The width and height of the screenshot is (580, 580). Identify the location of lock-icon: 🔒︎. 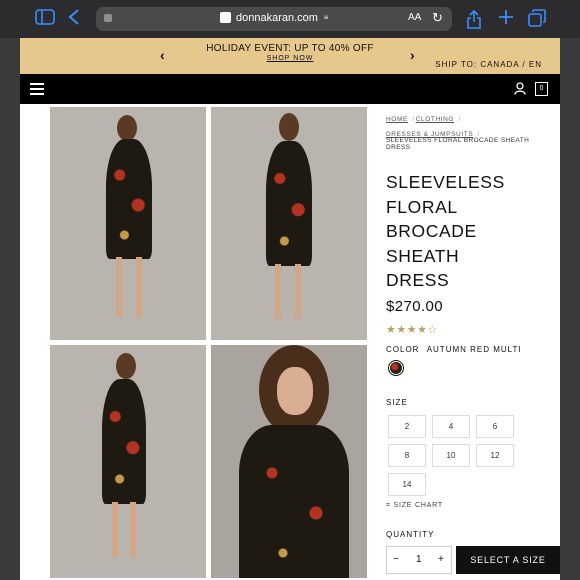
(326, 16).